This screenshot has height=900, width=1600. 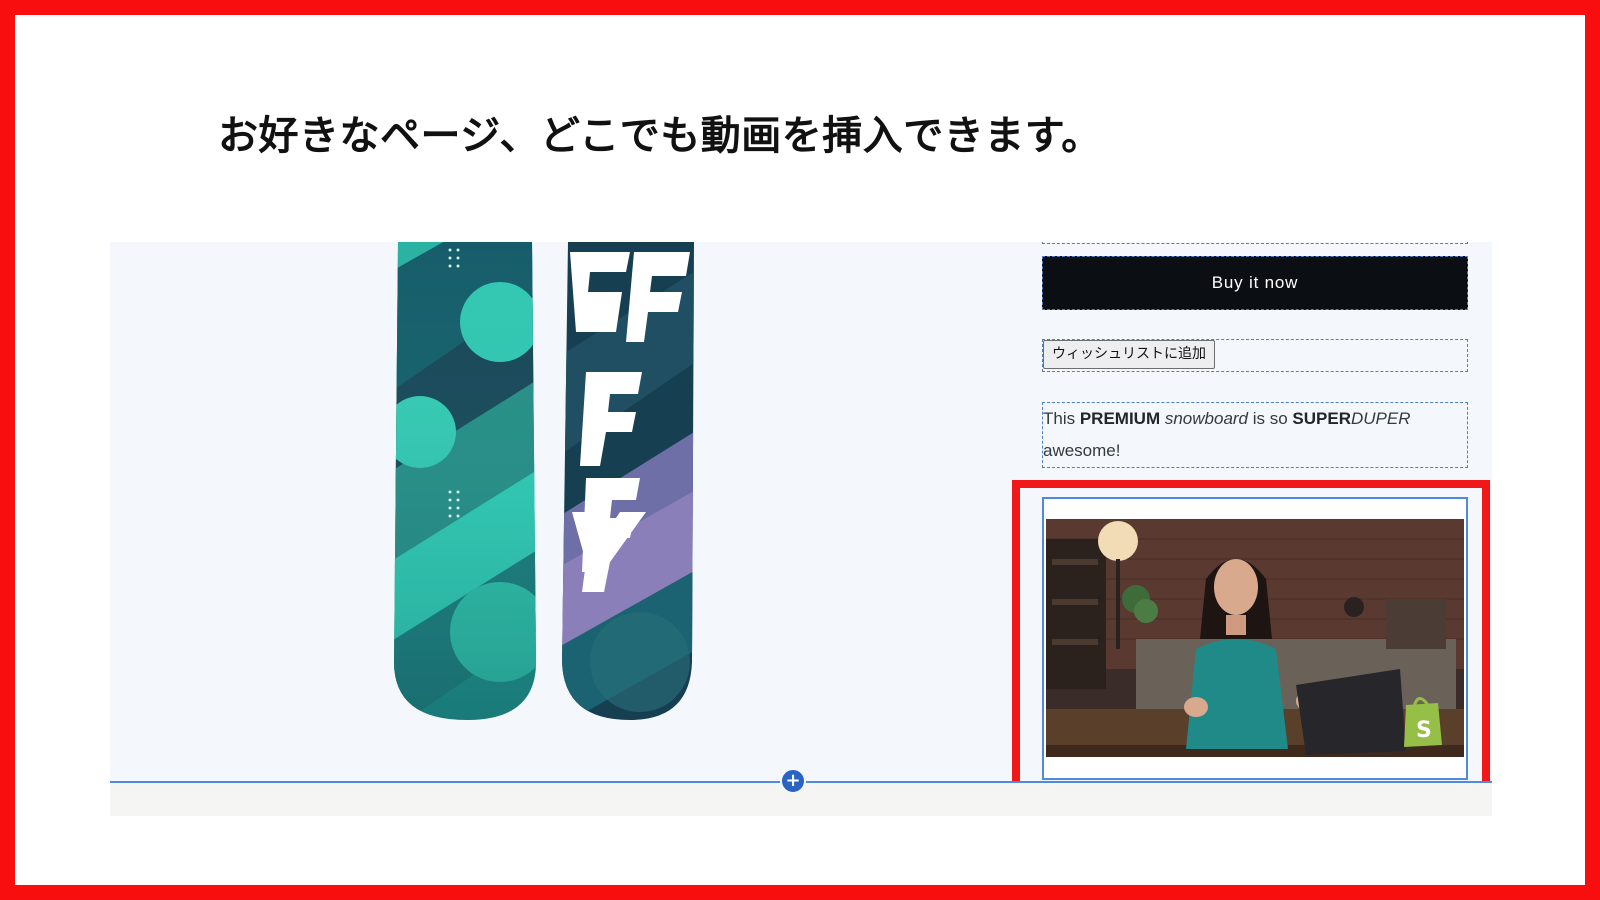 What do you see at coordinates (793, 781) in the screenshot?
I see `add-section-plus-icon: +` at bounding box center [793, 781].